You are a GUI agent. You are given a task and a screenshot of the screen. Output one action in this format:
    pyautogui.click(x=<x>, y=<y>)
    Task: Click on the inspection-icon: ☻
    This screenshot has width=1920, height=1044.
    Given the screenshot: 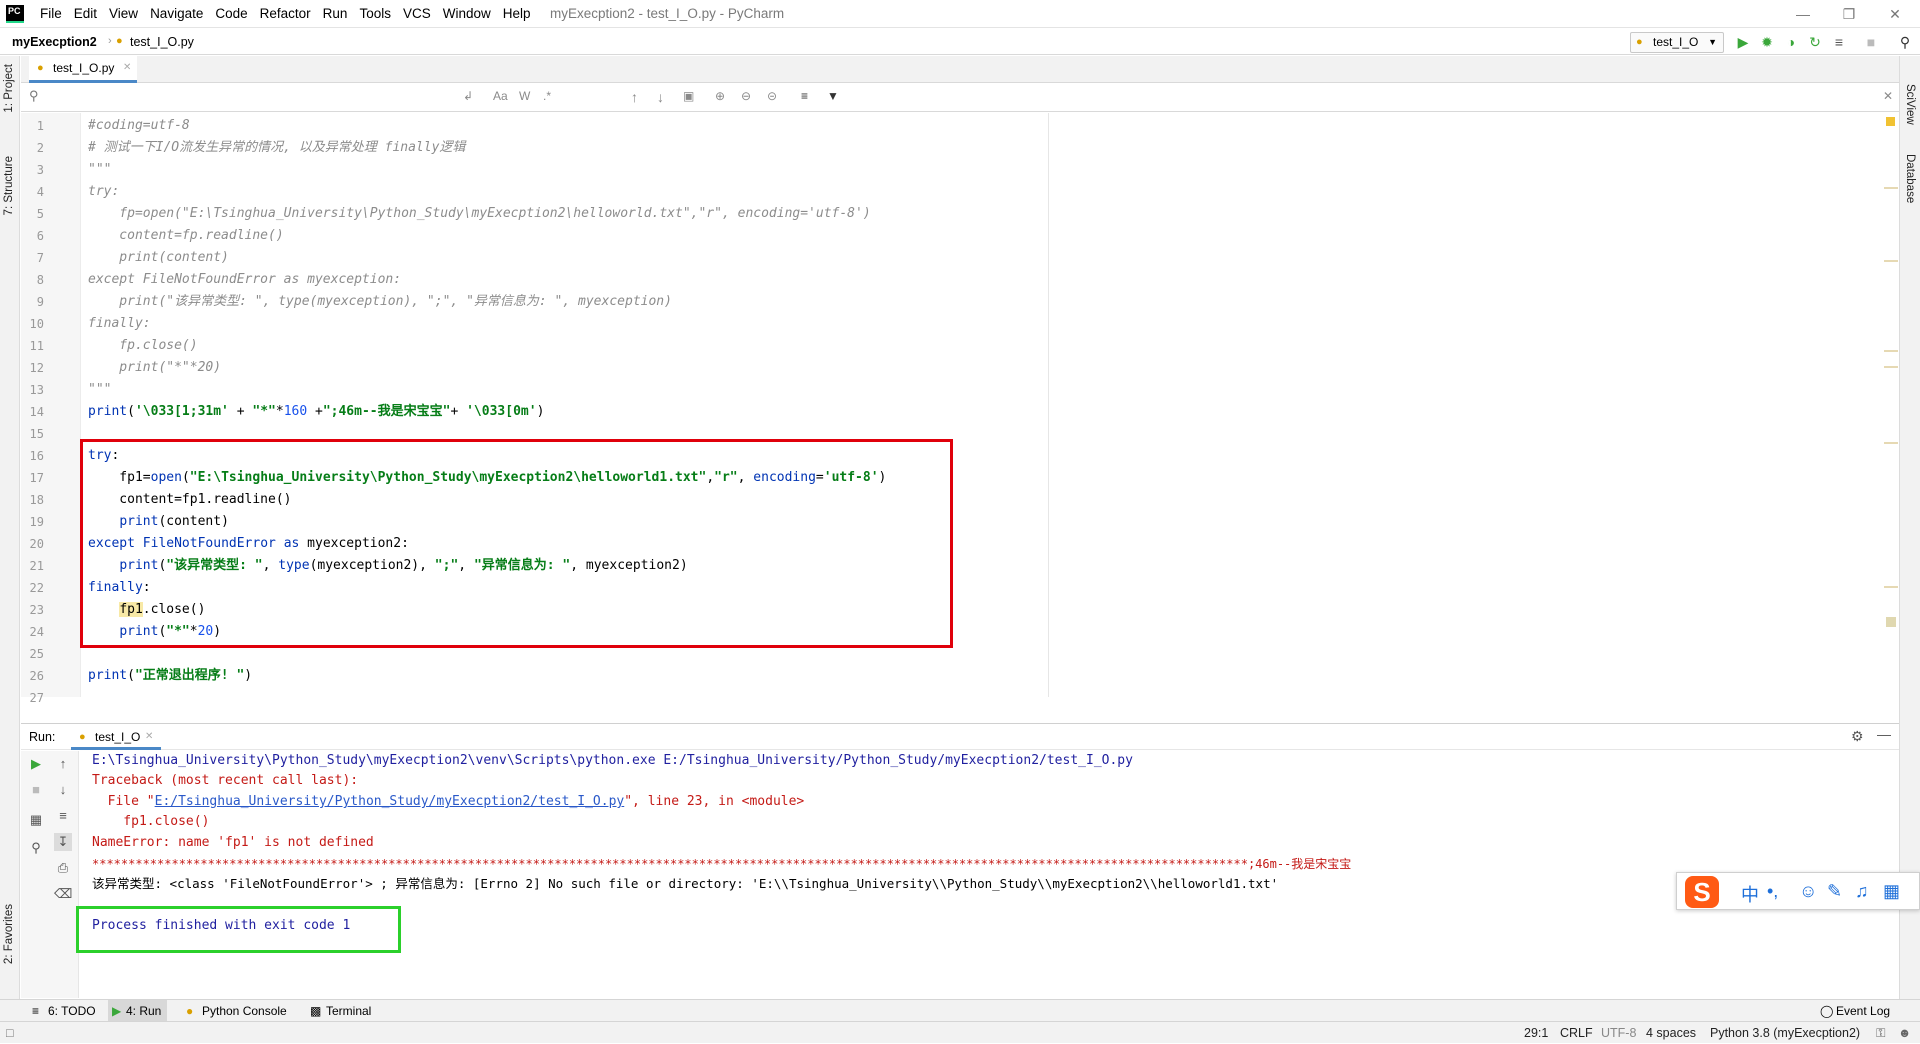 What is the action you would take?
    pyautogui.click(x=1904, y=1033)
    